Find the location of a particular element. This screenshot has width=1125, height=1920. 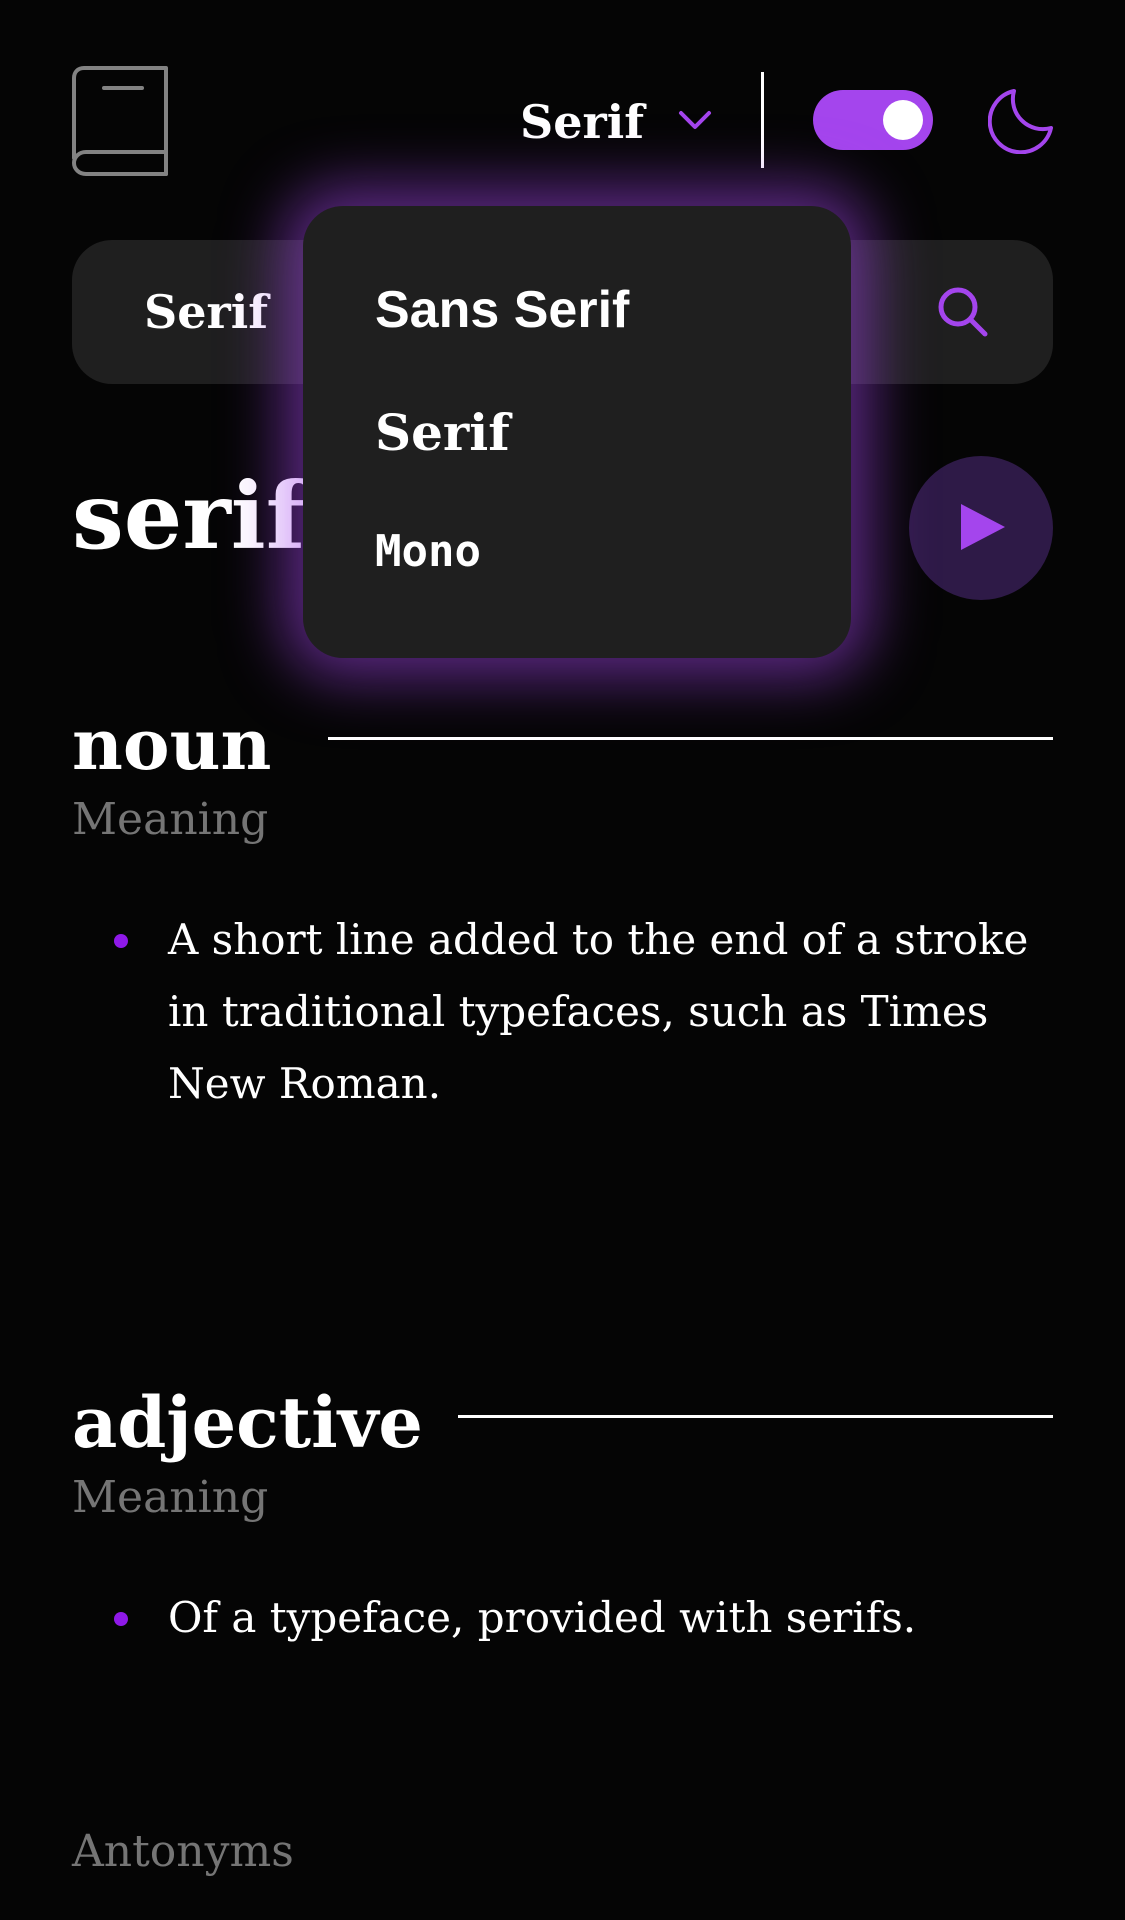

font-option-serif: Serif is located at coordinates (442, 433).